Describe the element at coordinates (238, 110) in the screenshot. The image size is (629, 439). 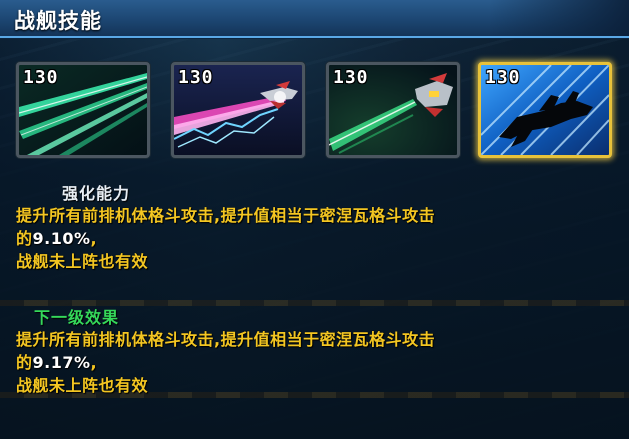
I see `skill-slot-2: 130` at that location.